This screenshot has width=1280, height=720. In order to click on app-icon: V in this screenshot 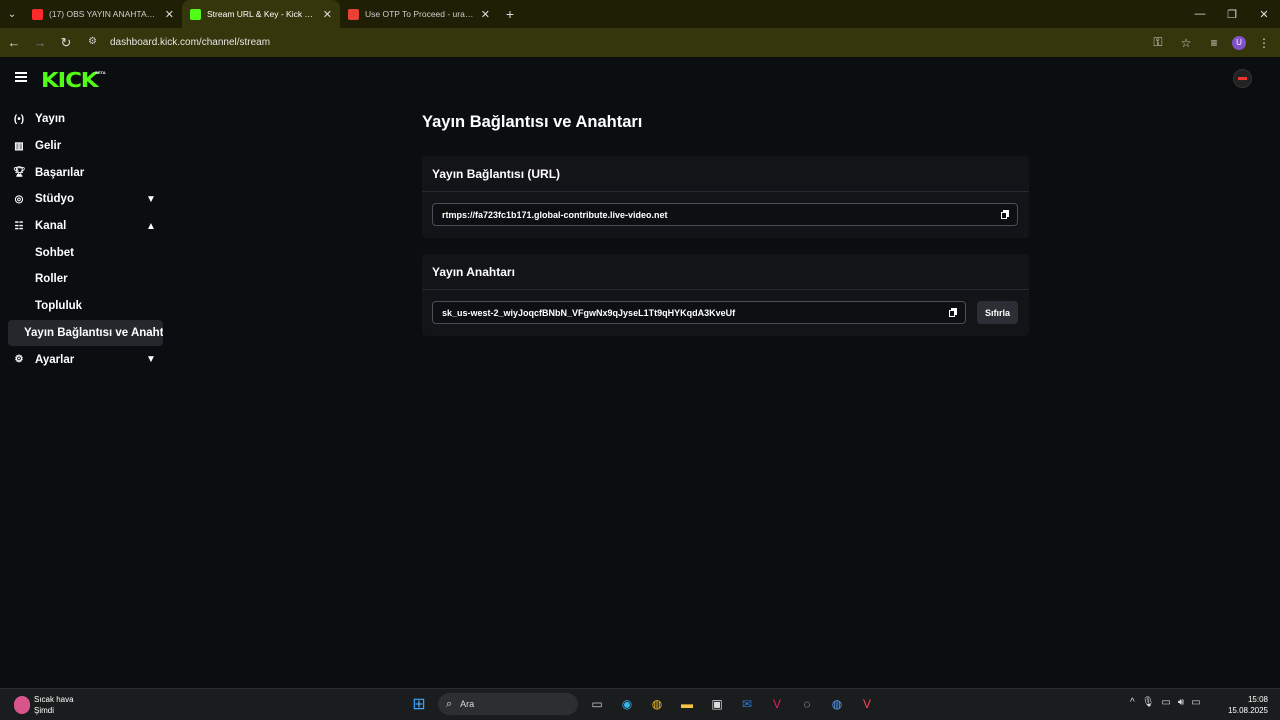, I will do `click(777, 704)`.